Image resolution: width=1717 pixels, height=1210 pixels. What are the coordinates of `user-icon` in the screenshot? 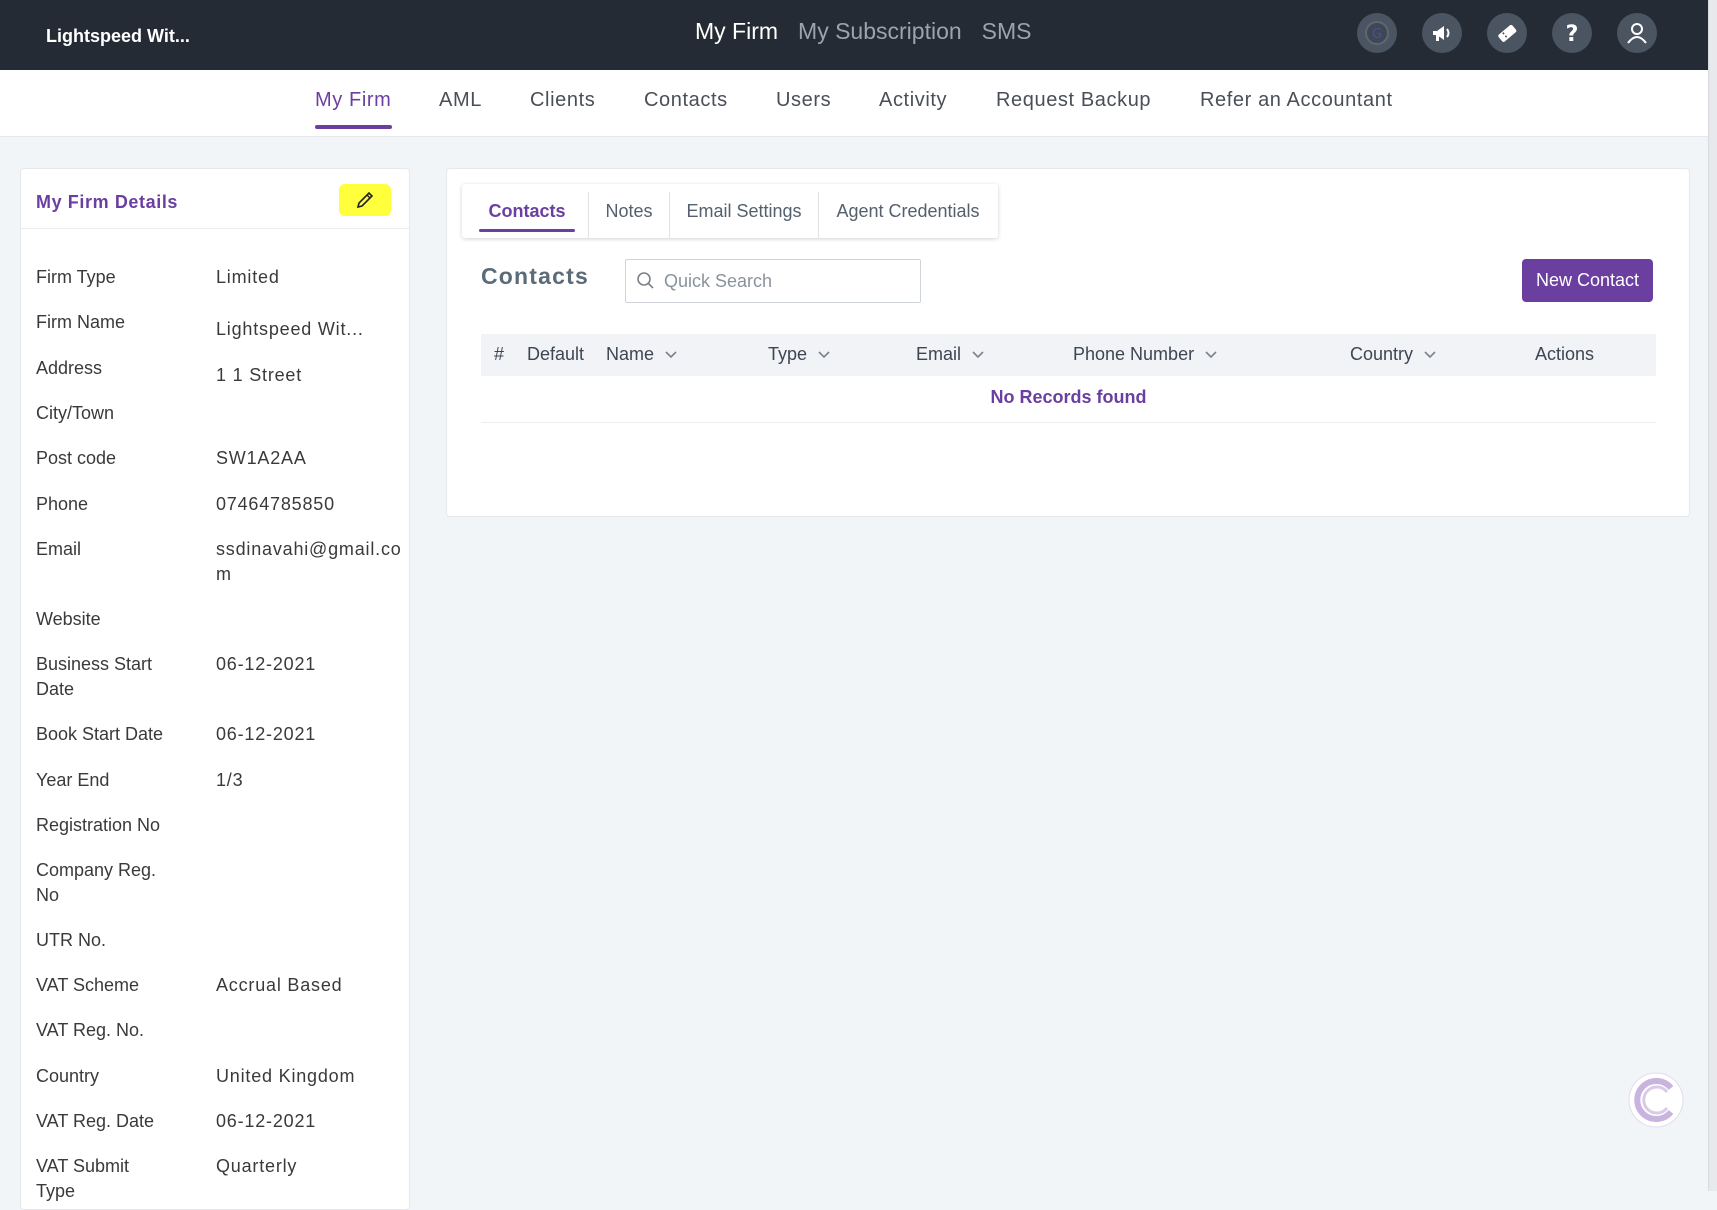 It's located at (1637, 33).